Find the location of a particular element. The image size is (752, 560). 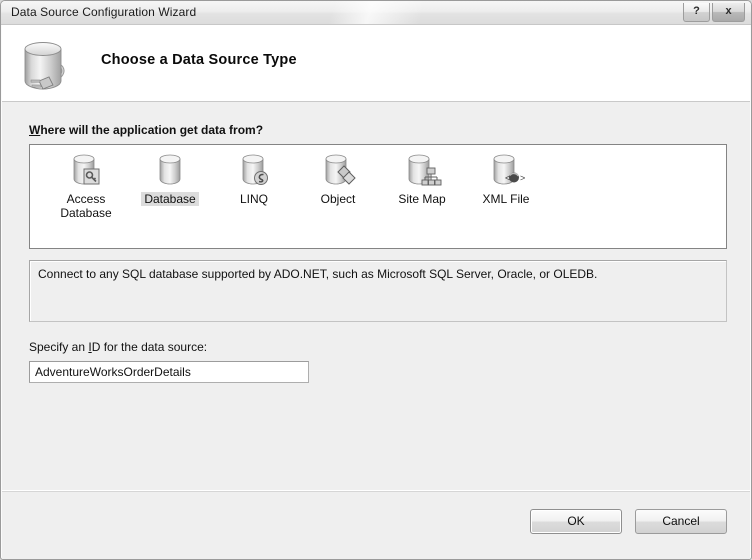

source-type-label: XML File is located at coordinates (506, 199).